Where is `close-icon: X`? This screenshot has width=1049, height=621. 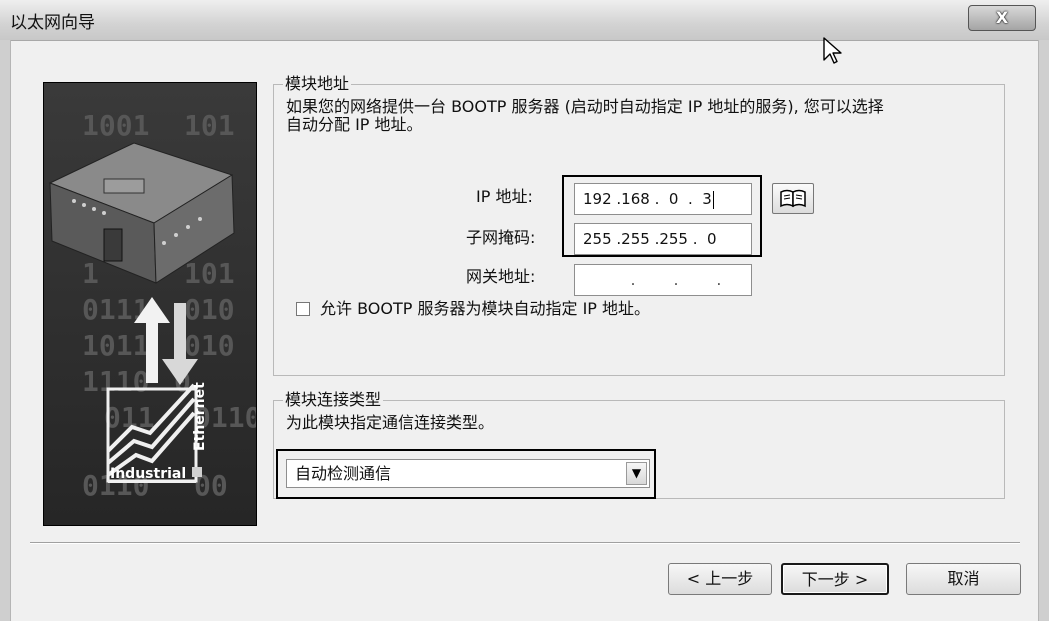 close-icon: X is located at coordinates (1002, 17).